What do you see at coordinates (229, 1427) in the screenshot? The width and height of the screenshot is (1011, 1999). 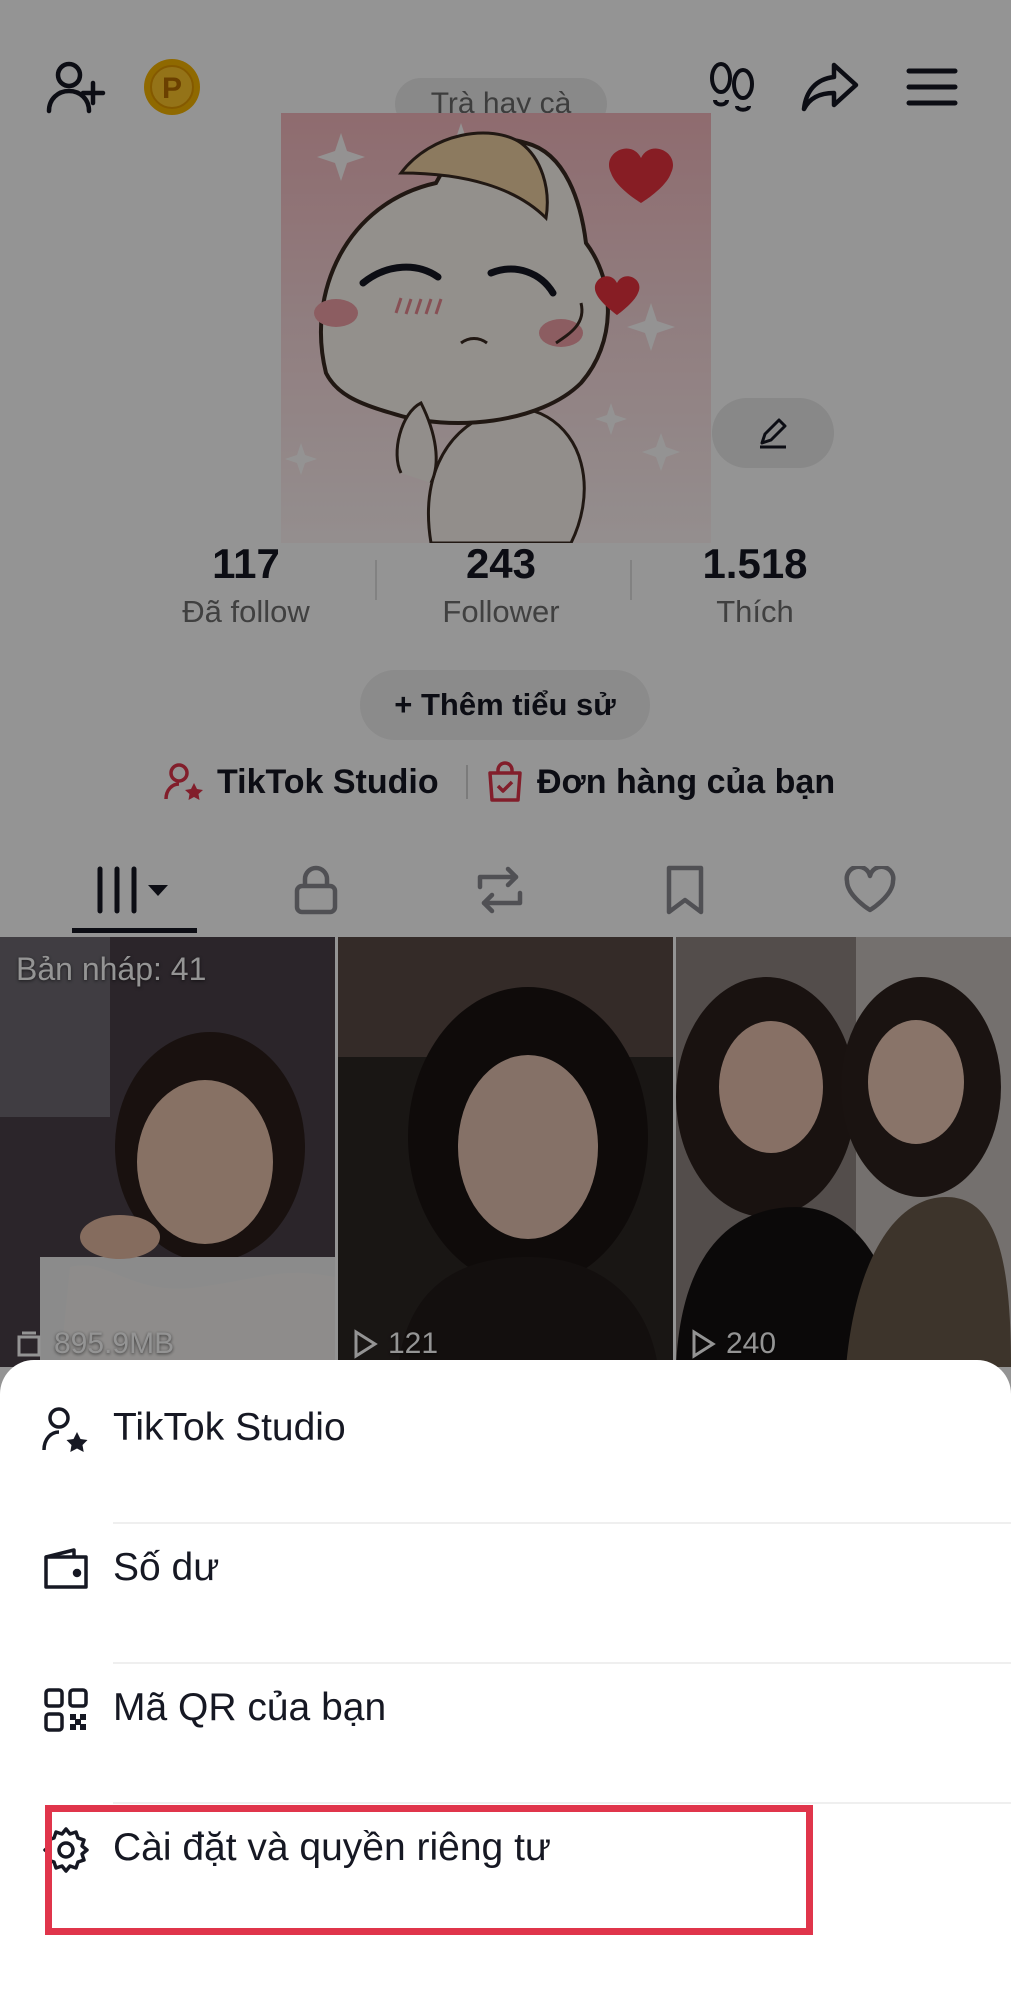 I see `menu-item-label: TikTok Studio` at bounding box center [229, 1427].